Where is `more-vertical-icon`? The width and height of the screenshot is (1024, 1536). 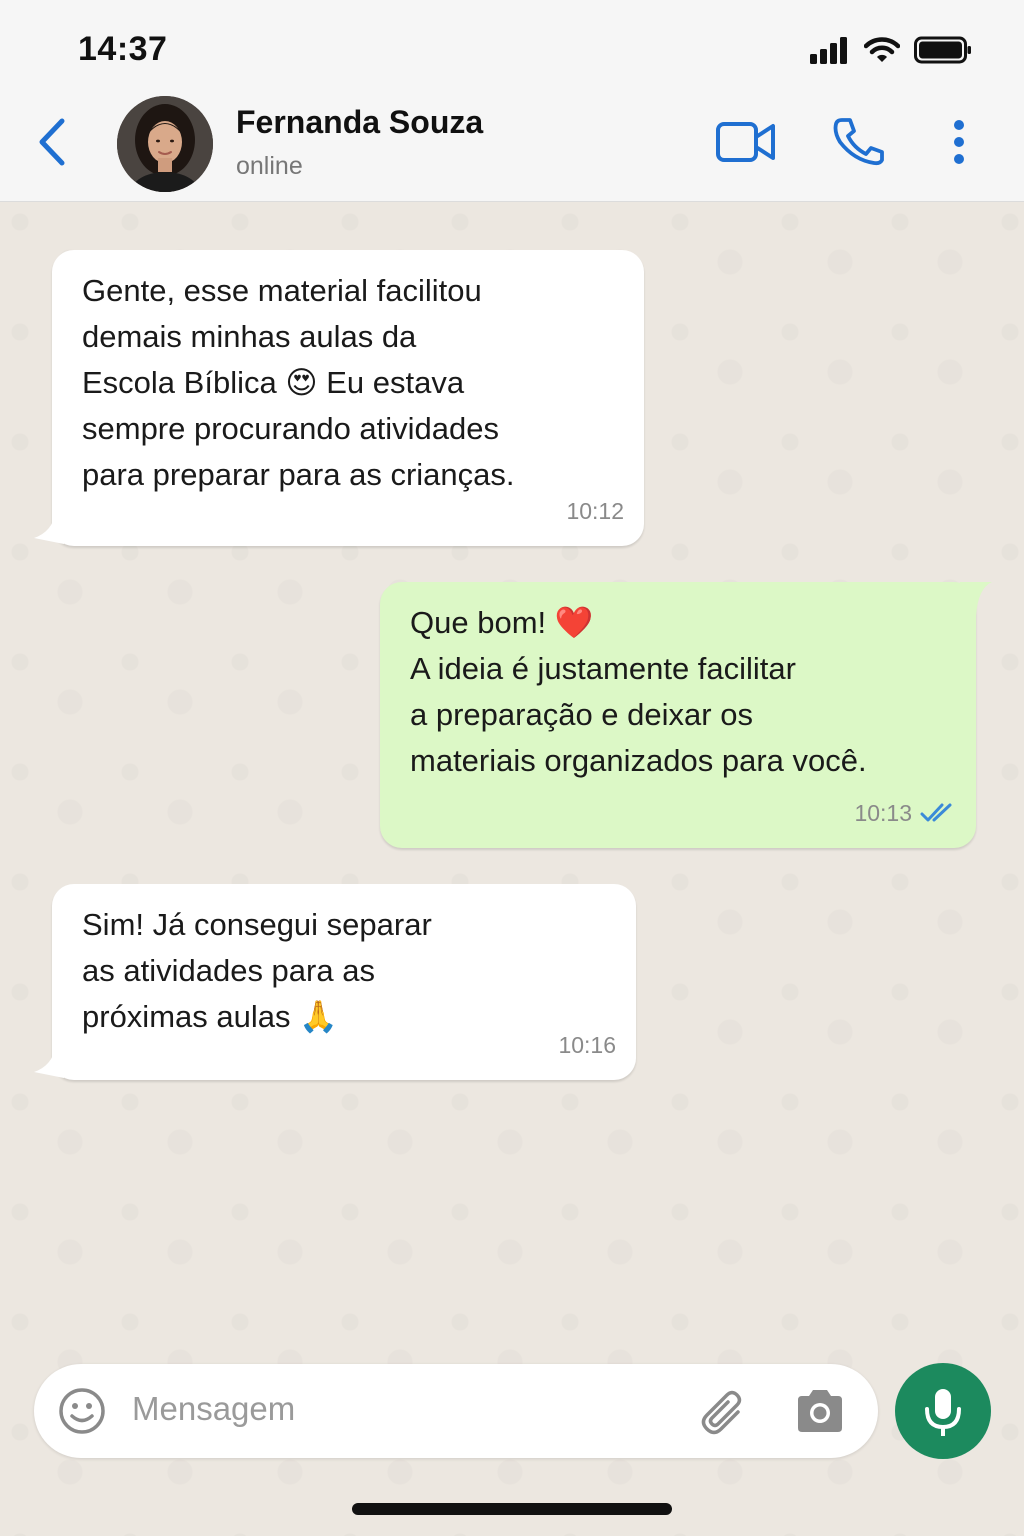 more-vertical-icon is located at coordinates (959, 142).